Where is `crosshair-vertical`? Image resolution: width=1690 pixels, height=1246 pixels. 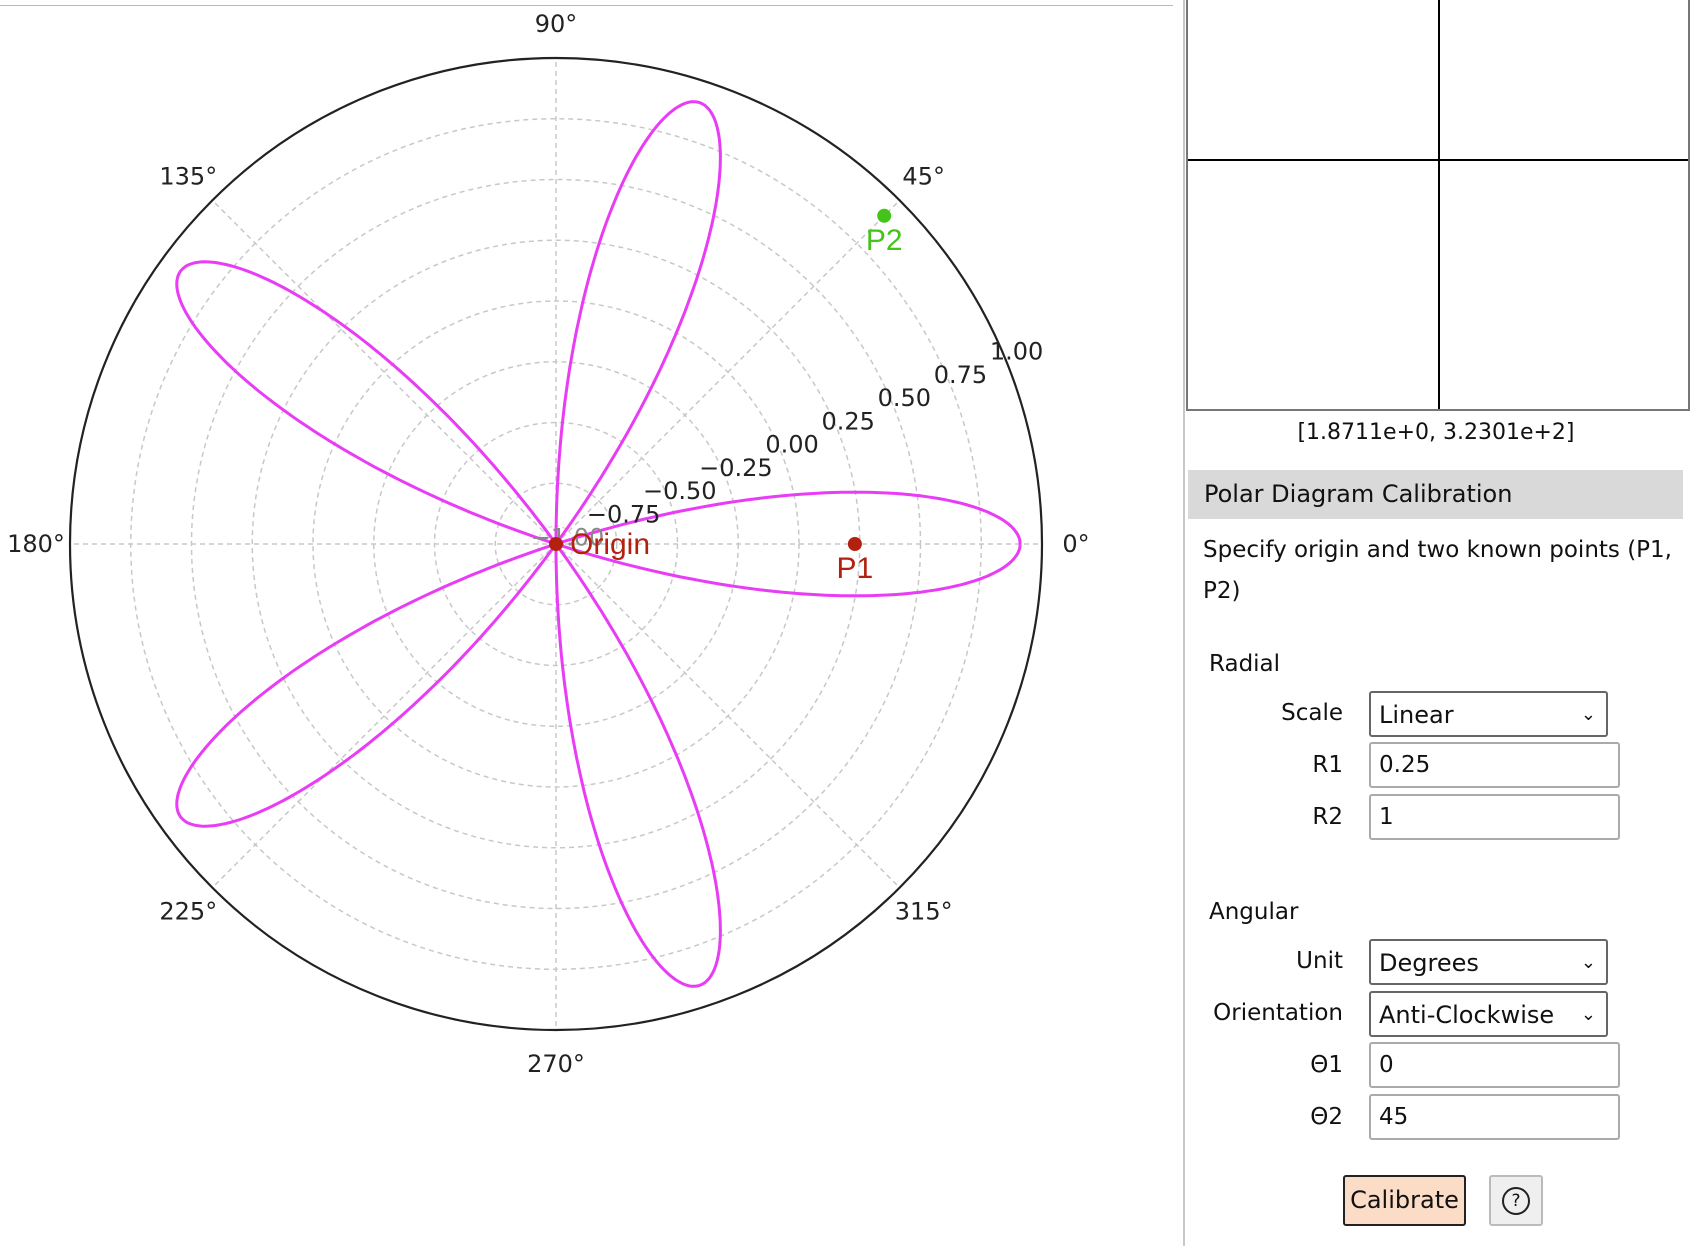 crosshair-vertical is located at coordinates (1439, 204).